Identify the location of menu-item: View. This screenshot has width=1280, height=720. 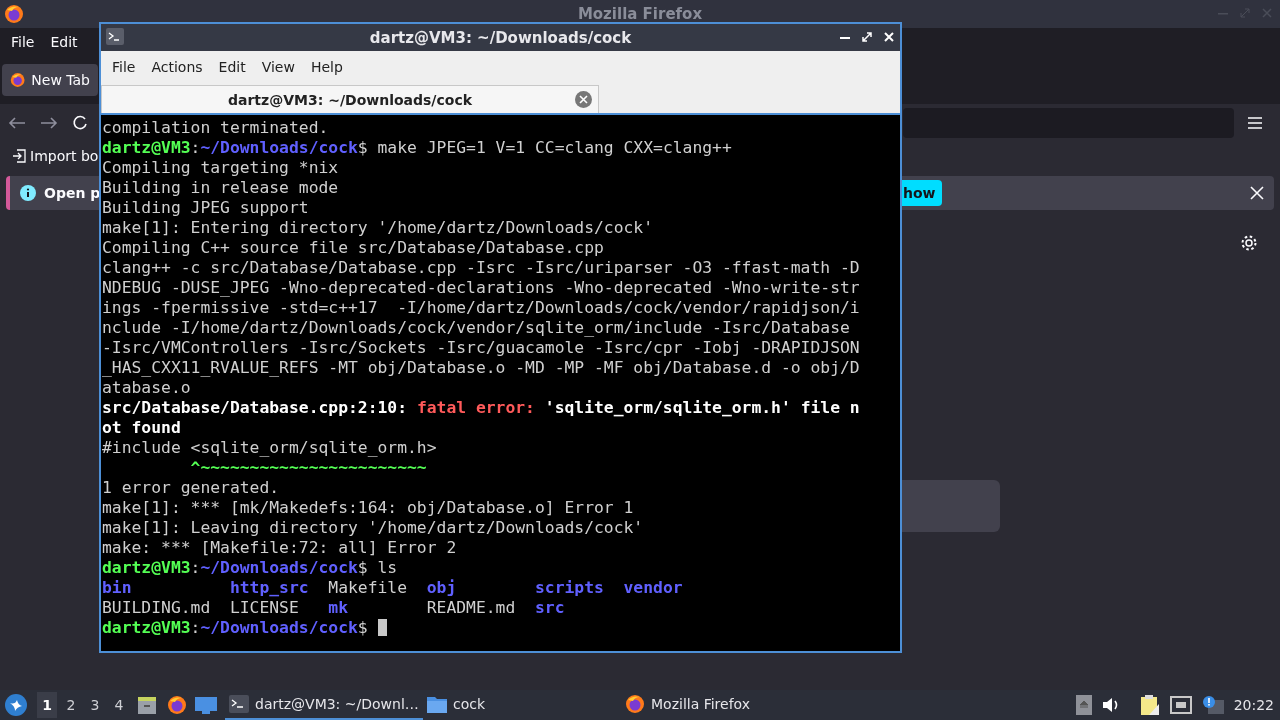
(278, 67).